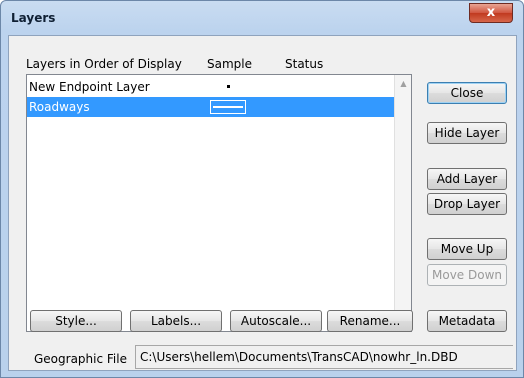 The height and width of the screenshot is (378, 524). Describe the element at coordinates (304, 64) in the screenshot. I see `header-status: Status` at that location.